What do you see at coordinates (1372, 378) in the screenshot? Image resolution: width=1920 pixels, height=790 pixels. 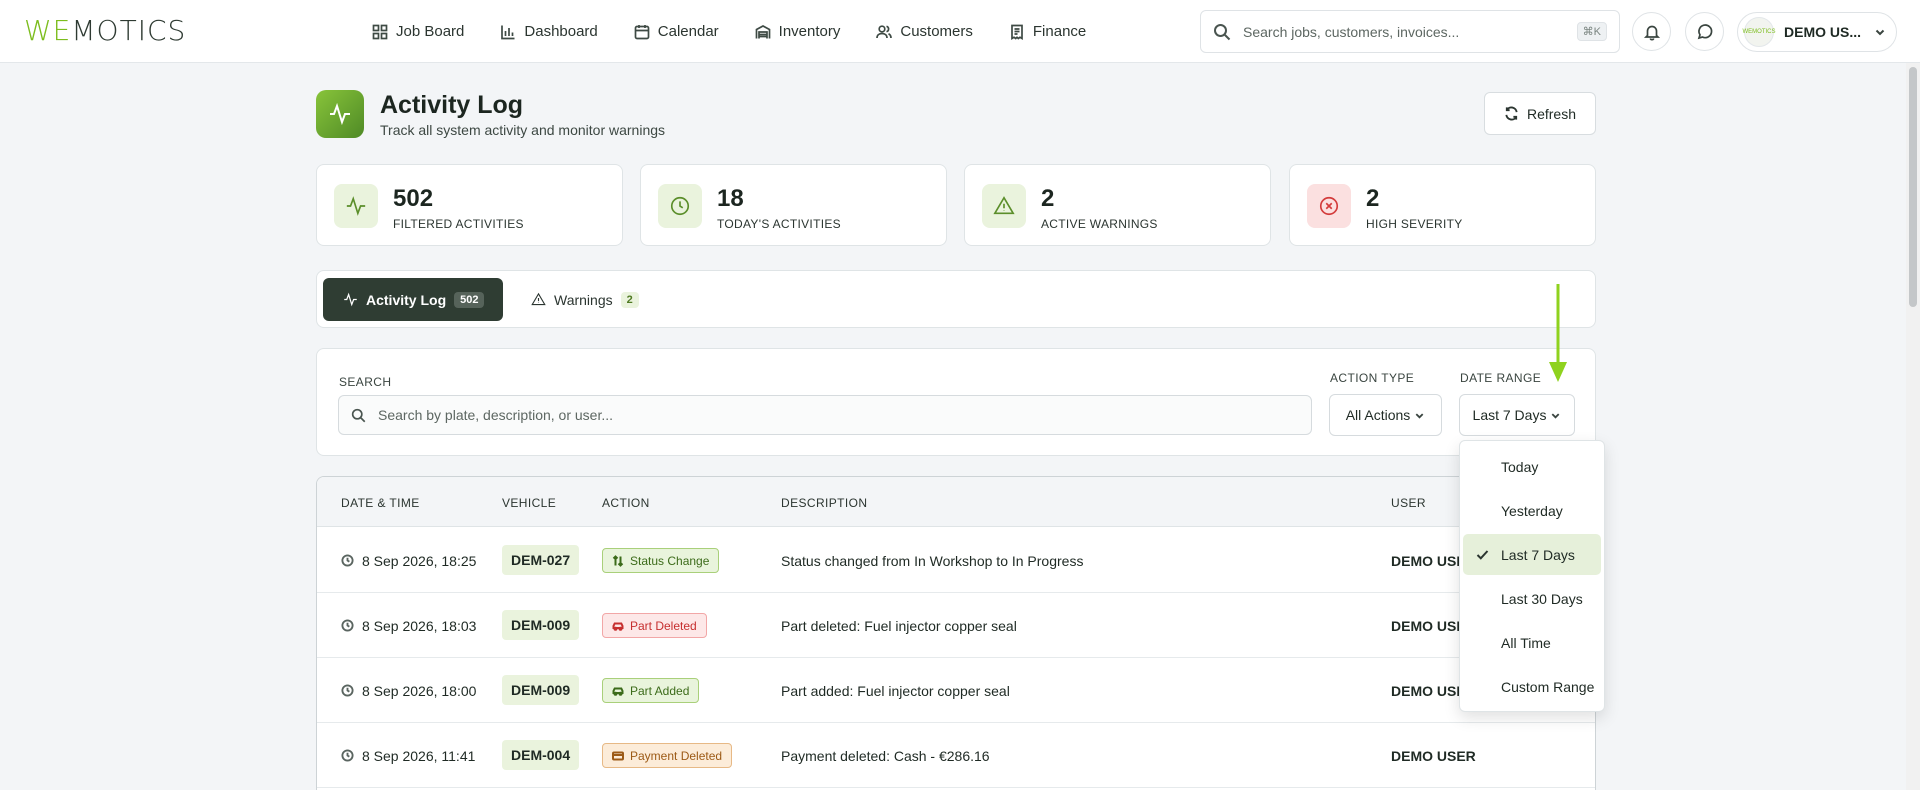 I see `action-type-label: ACTION TYPE` at bounding box center [1372, 378].